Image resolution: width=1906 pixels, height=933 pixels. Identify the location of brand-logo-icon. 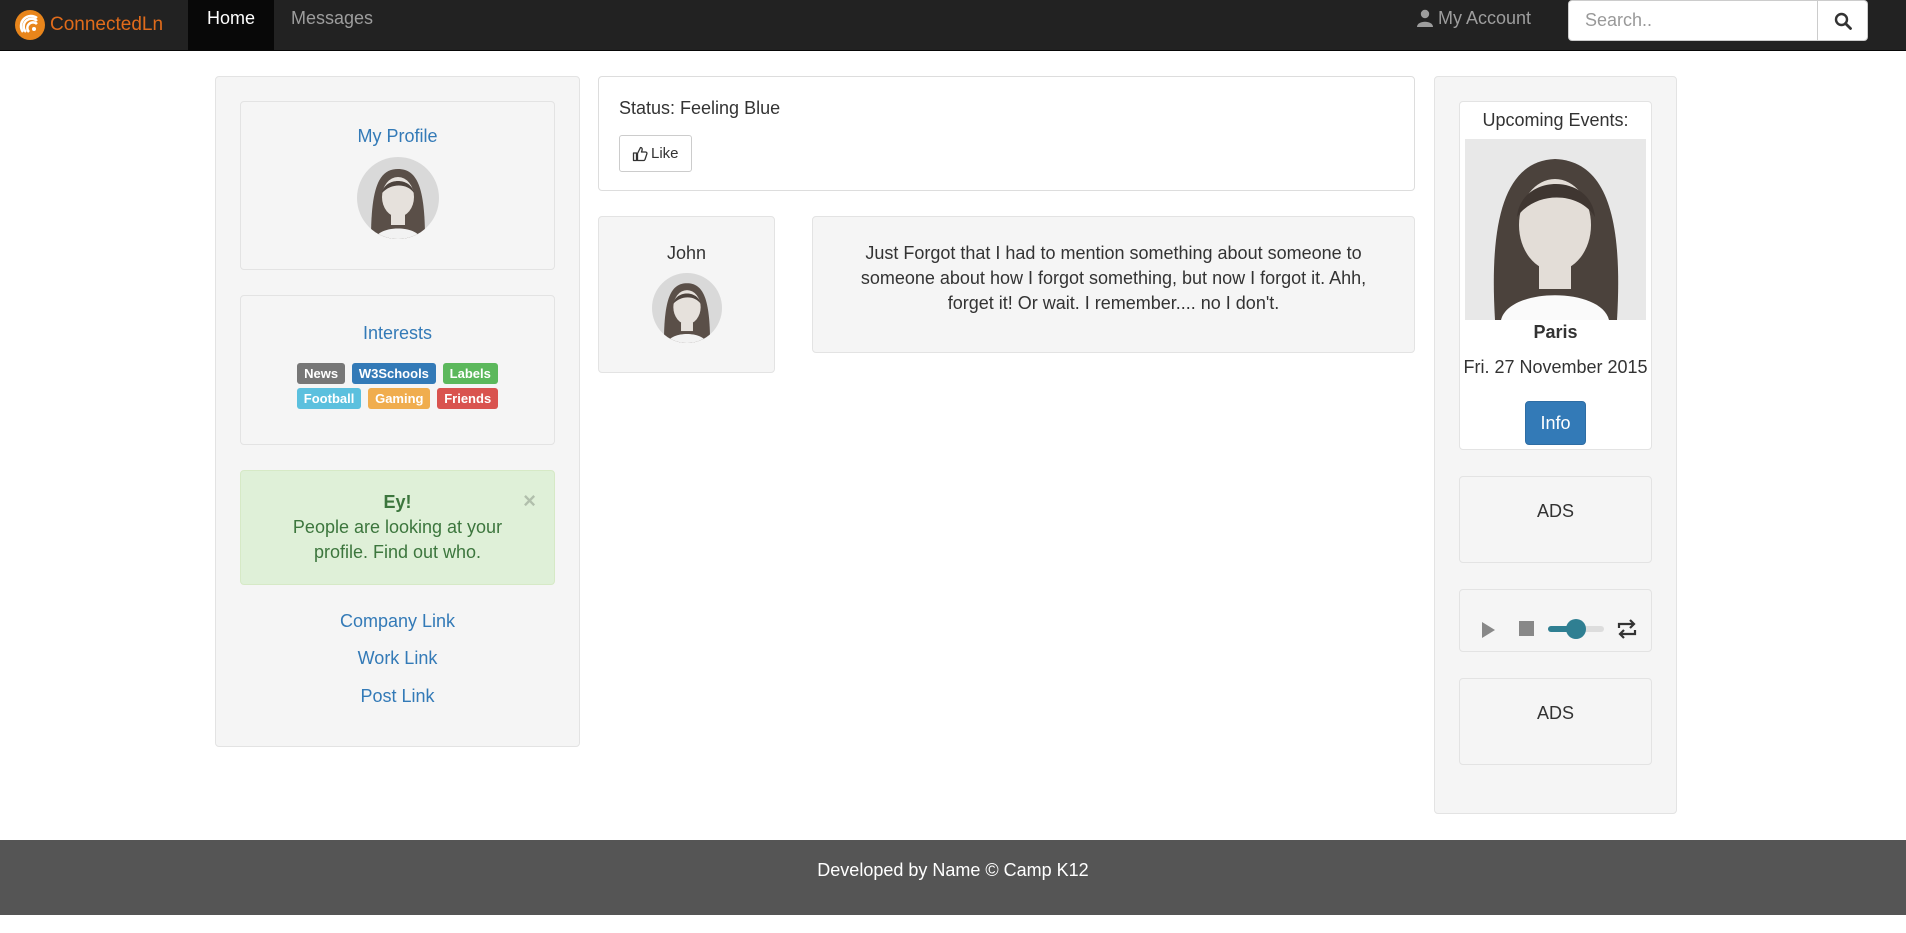
(30, 25).